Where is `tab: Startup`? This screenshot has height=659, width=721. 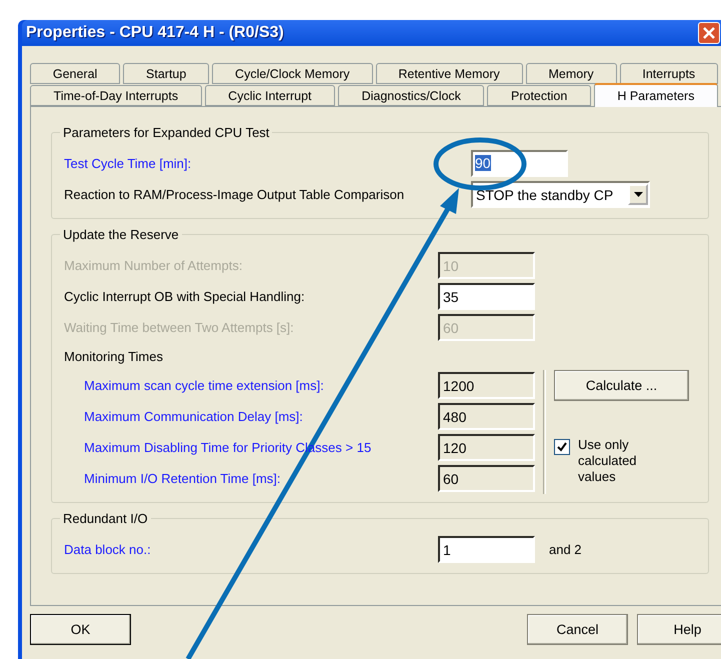
tab: Startup is located at coordinates (166, 73).